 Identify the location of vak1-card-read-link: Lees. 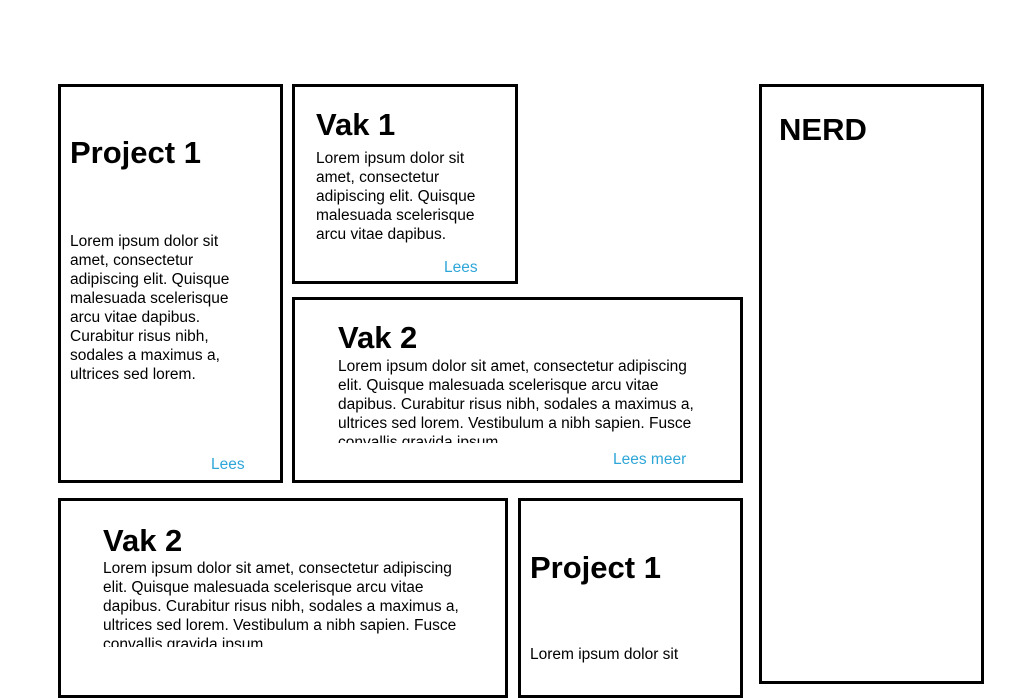
(461, 268).